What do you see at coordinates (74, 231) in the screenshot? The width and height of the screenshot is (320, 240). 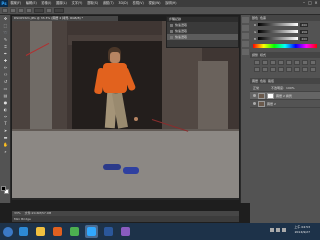 I see `chrome-taskbar-icon` at bounding box center [74, 231].